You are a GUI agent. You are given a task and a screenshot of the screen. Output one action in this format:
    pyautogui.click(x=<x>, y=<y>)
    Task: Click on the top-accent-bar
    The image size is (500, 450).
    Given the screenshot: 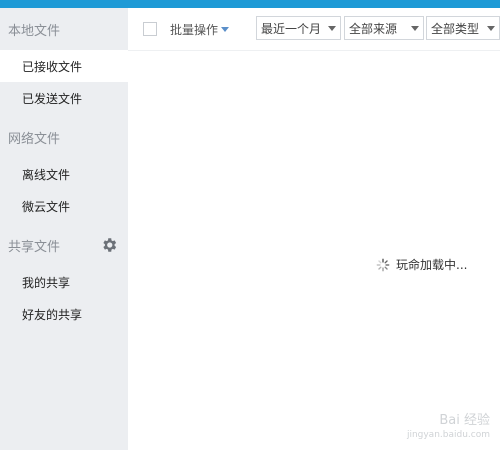 What is the action you would take?
    pyautogui.click(x=250, y=4)
    